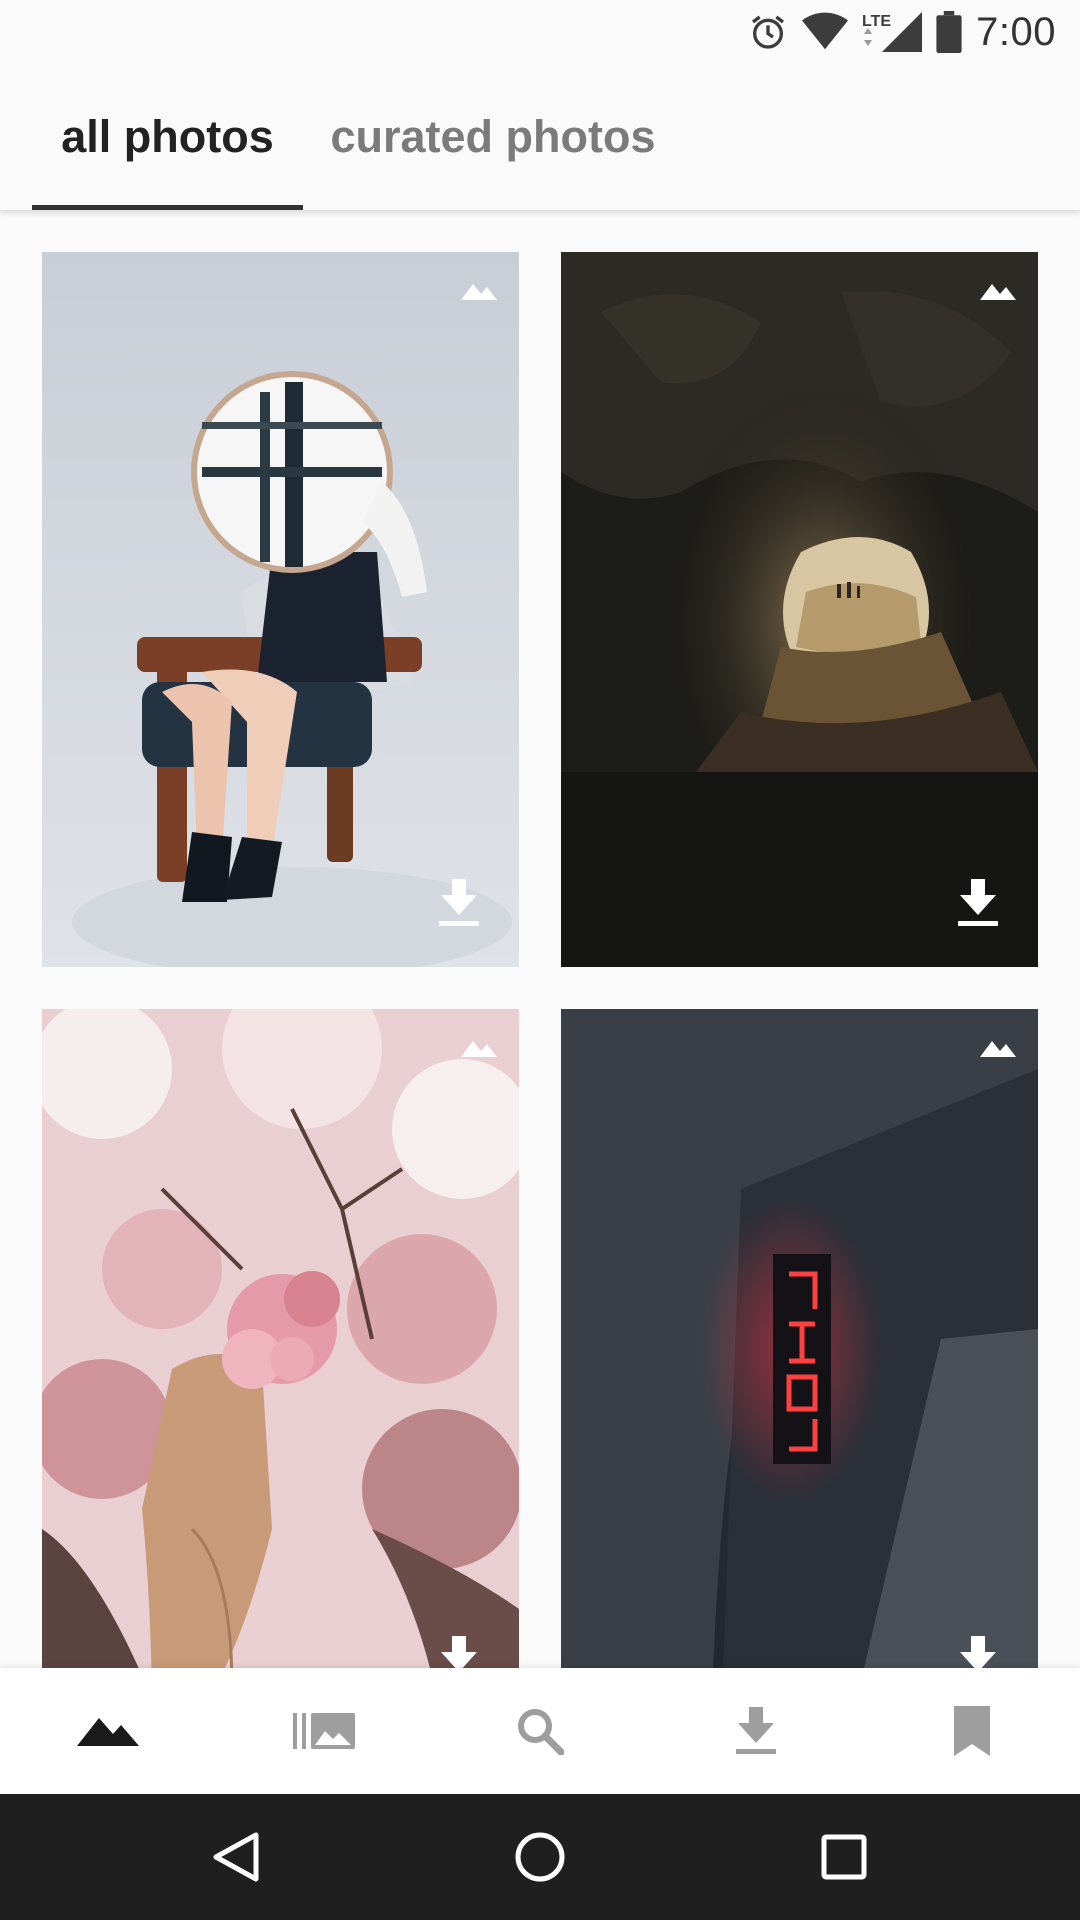 Image resolution: width=1080 pixels, height=1920 pixels. I want to click on home-button, so click(540, 1857).